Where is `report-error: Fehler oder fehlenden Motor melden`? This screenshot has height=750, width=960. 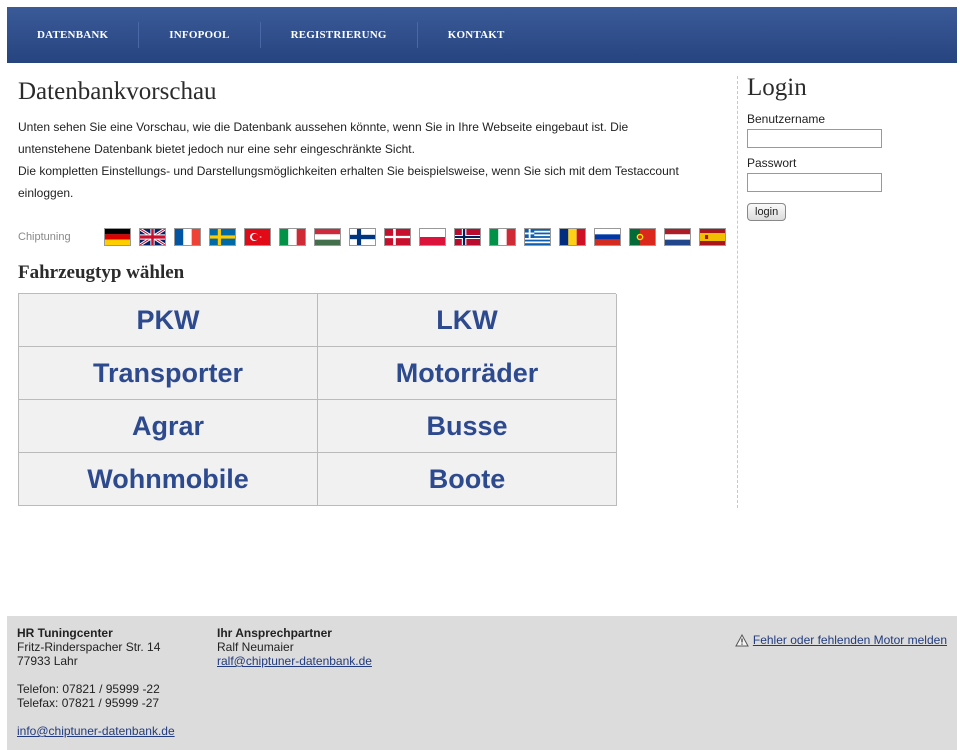
report-error: Fehler oder fehlenden Motor melden is located at coordinates (841, 640).